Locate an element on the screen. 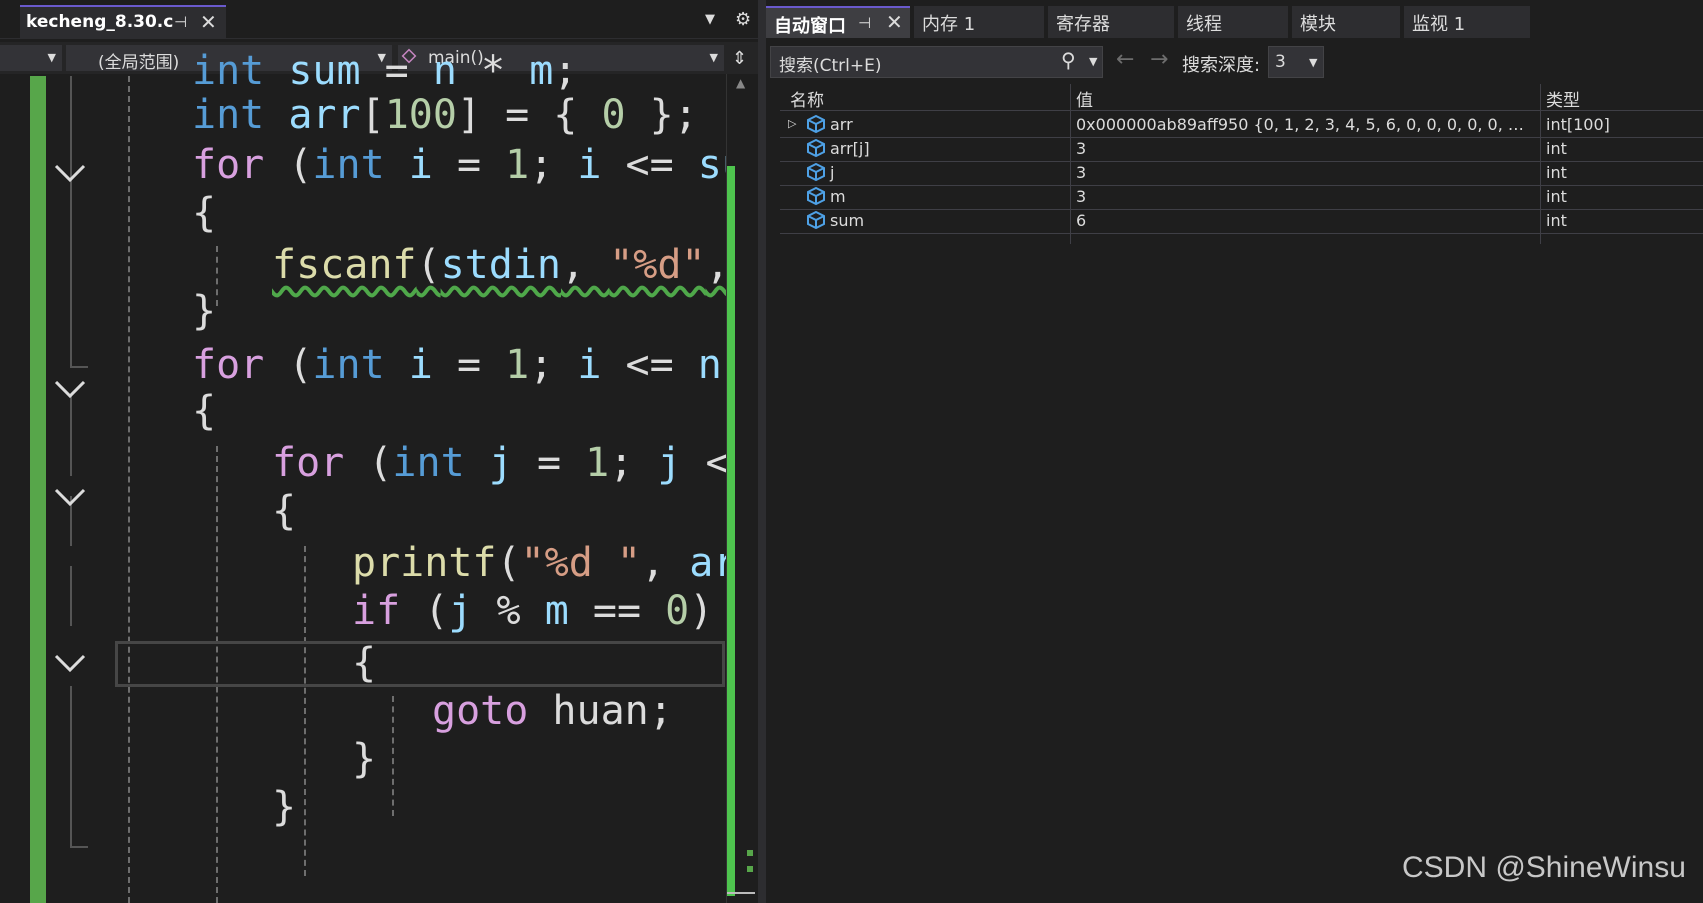 The width and height of the screenshot is (1703, 903). code-line: int sum = n * m; is located at coordinates (384, 71).